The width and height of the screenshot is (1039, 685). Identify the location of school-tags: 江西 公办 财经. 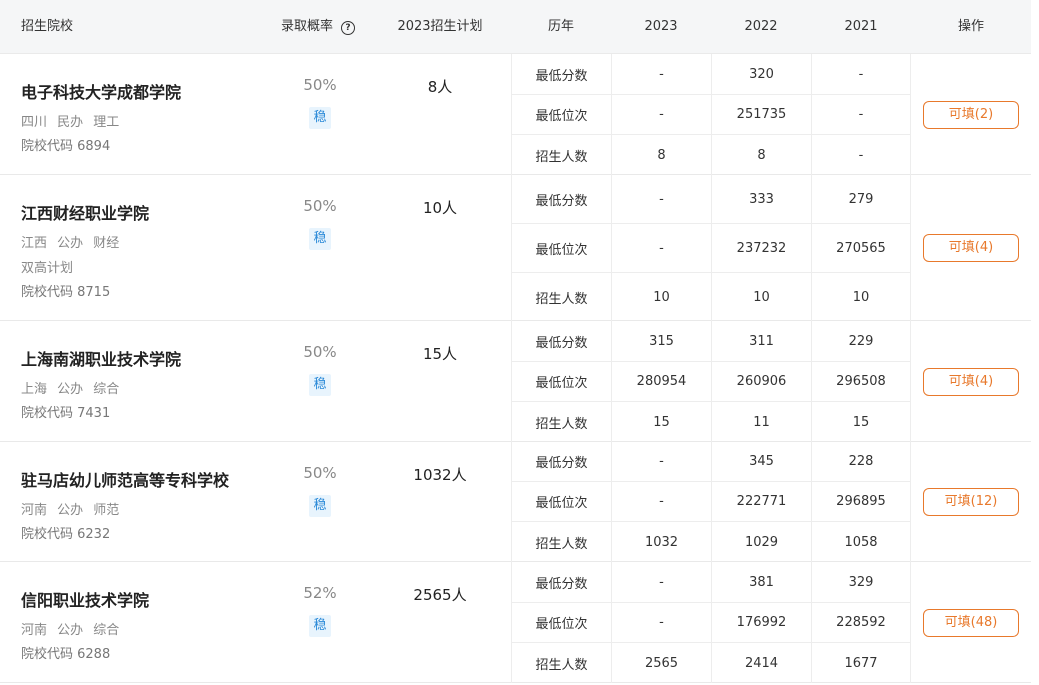
(70, 243).